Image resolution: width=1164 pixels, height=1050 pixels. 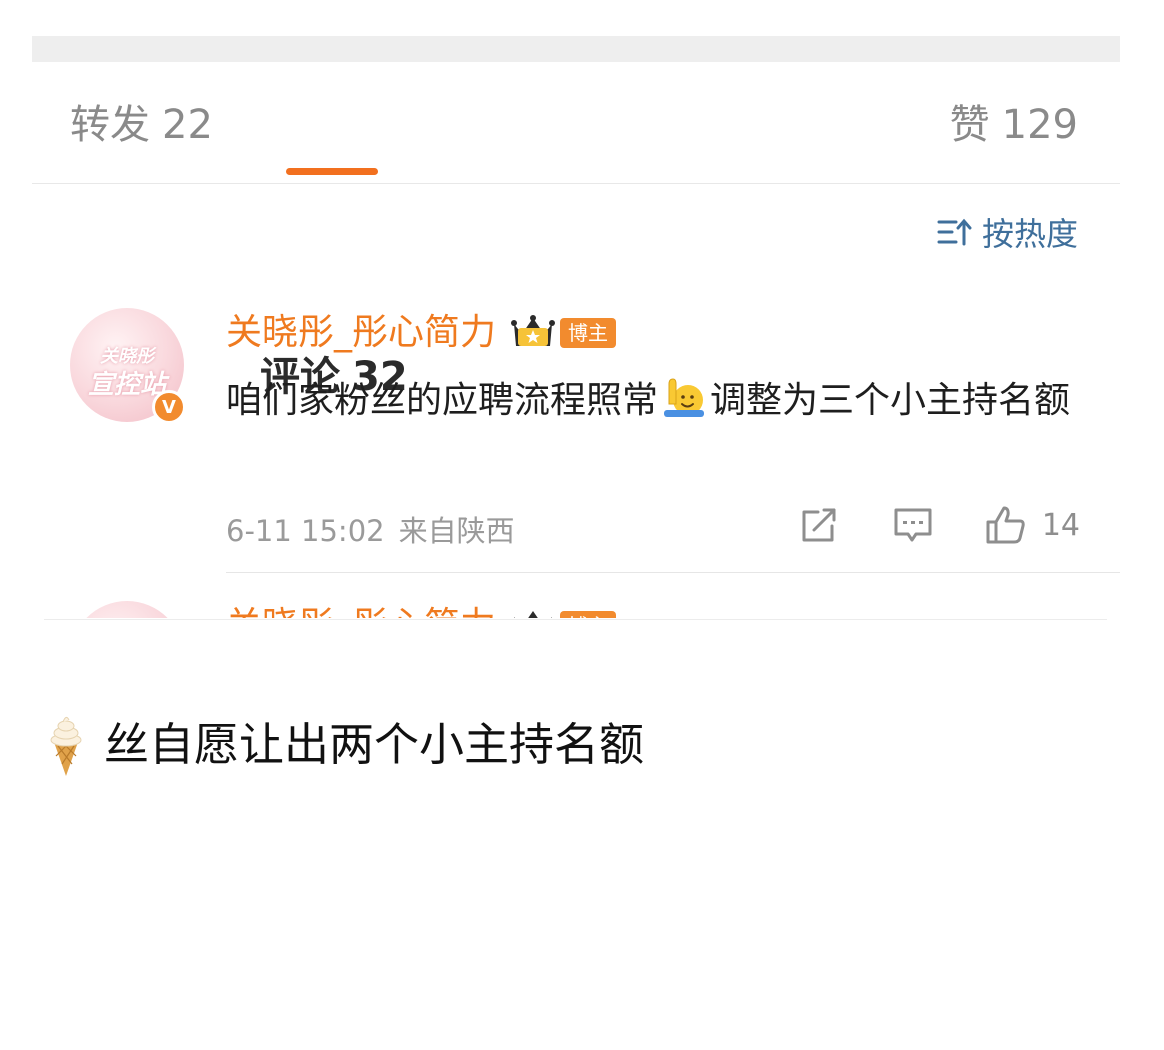 What do you see at coordinates (582, 18) in the screenshot?
I see `top-strip` at bounding box center [582, 18].